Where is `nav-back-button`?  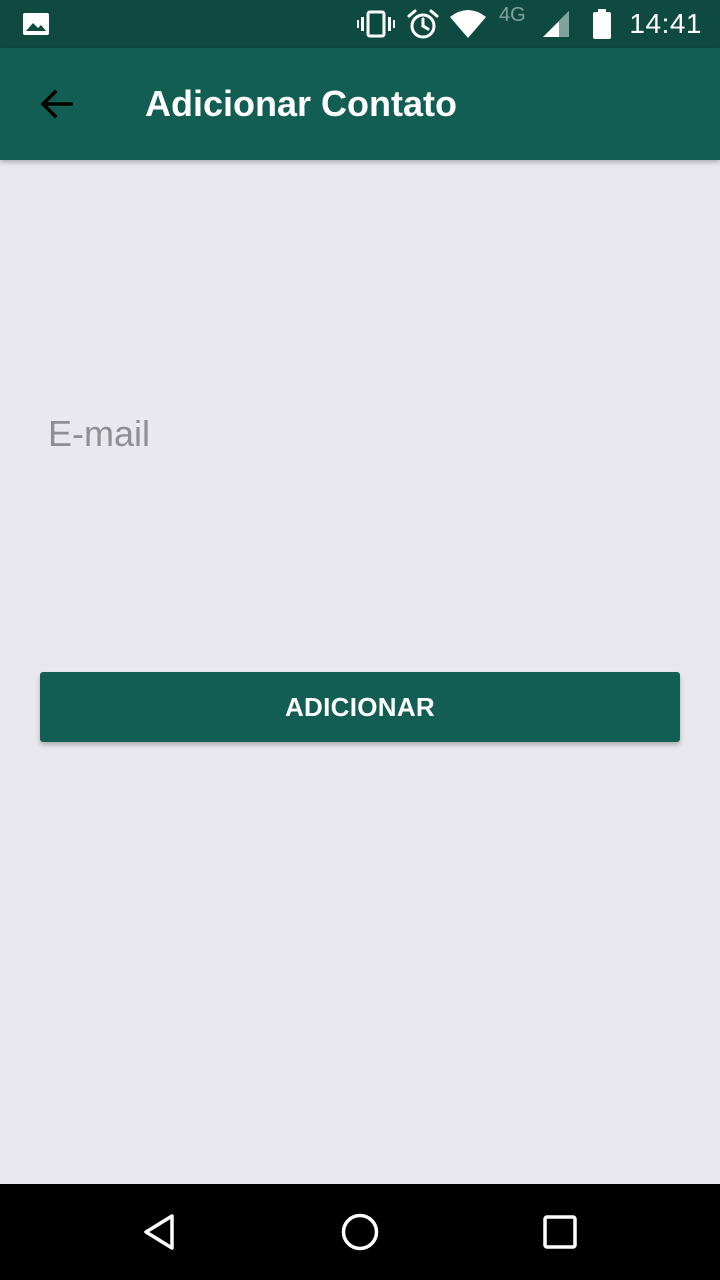 nav-back-button is located at coordinates (160, 1232).